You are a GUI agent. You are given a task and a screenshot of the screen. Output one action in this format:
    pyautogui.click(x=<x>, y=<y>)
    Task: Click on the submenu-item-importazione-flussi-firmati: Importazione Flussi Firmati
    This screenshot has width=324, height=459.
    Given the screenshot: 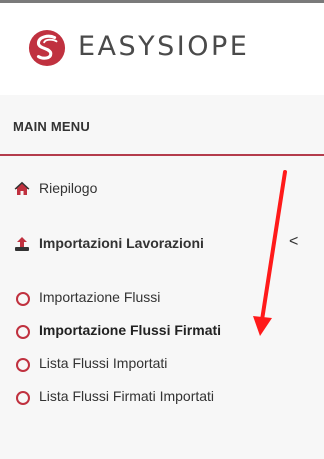 What is the action you would take?
    pyautogui.click(x=162, y=332)
    